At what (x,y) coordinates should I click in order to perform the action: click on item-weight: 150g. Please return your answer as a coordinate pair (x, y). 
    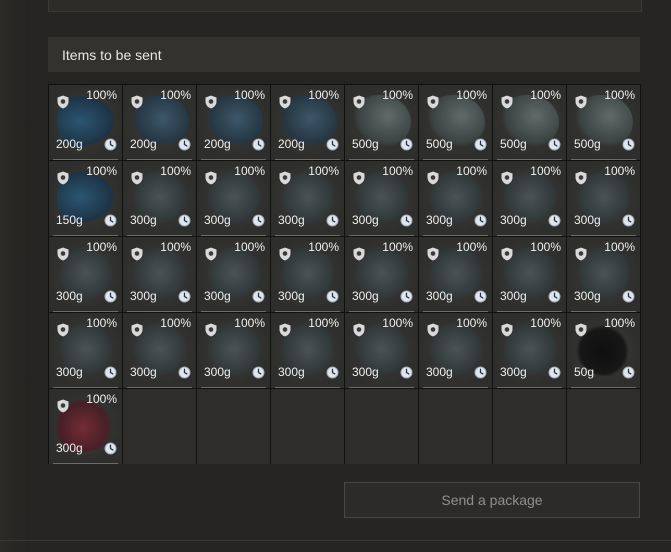
    Looking at the image, I should click on (69, 220).